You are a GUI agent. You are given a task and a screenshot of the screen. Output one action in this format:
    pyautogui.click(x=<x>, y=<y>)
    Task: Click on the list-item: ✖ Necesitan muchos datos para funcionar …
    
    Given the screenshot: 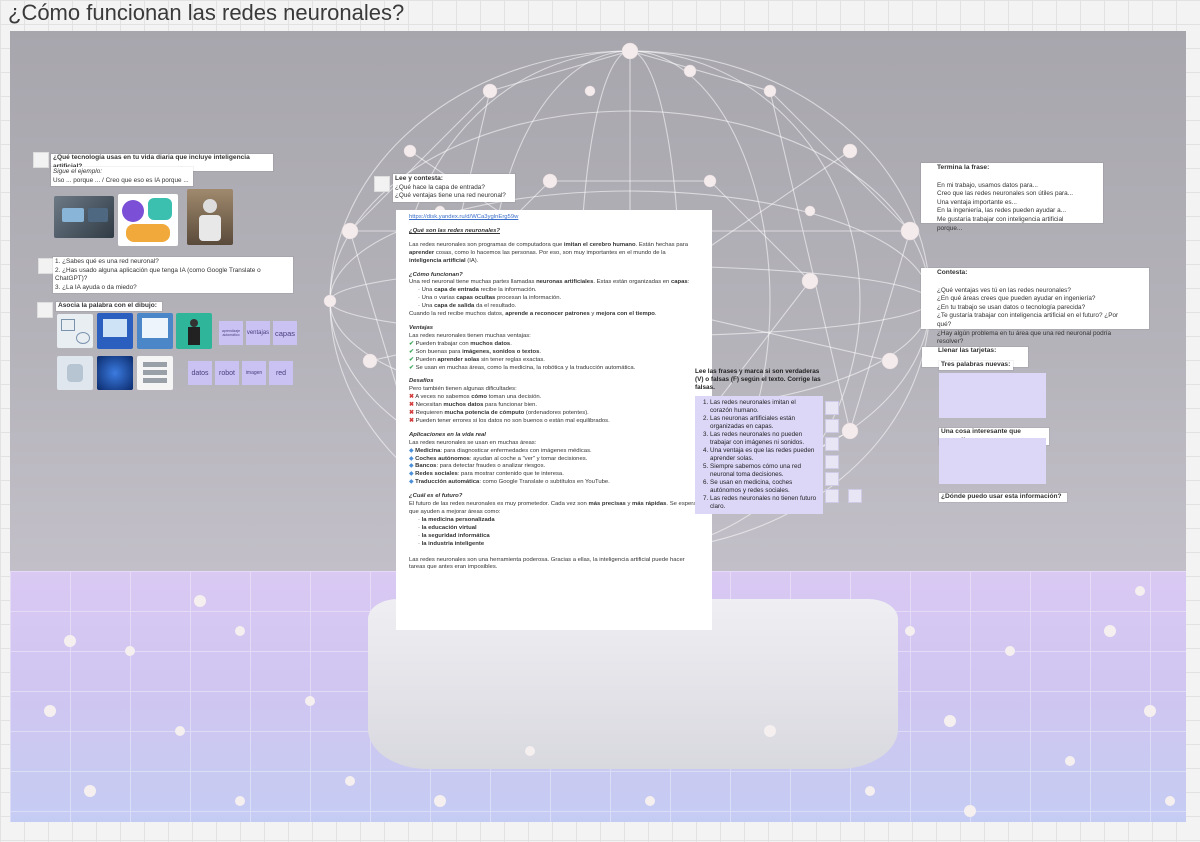 What is the action you would take?
    pyautogui.click(x=473, y=405)
    